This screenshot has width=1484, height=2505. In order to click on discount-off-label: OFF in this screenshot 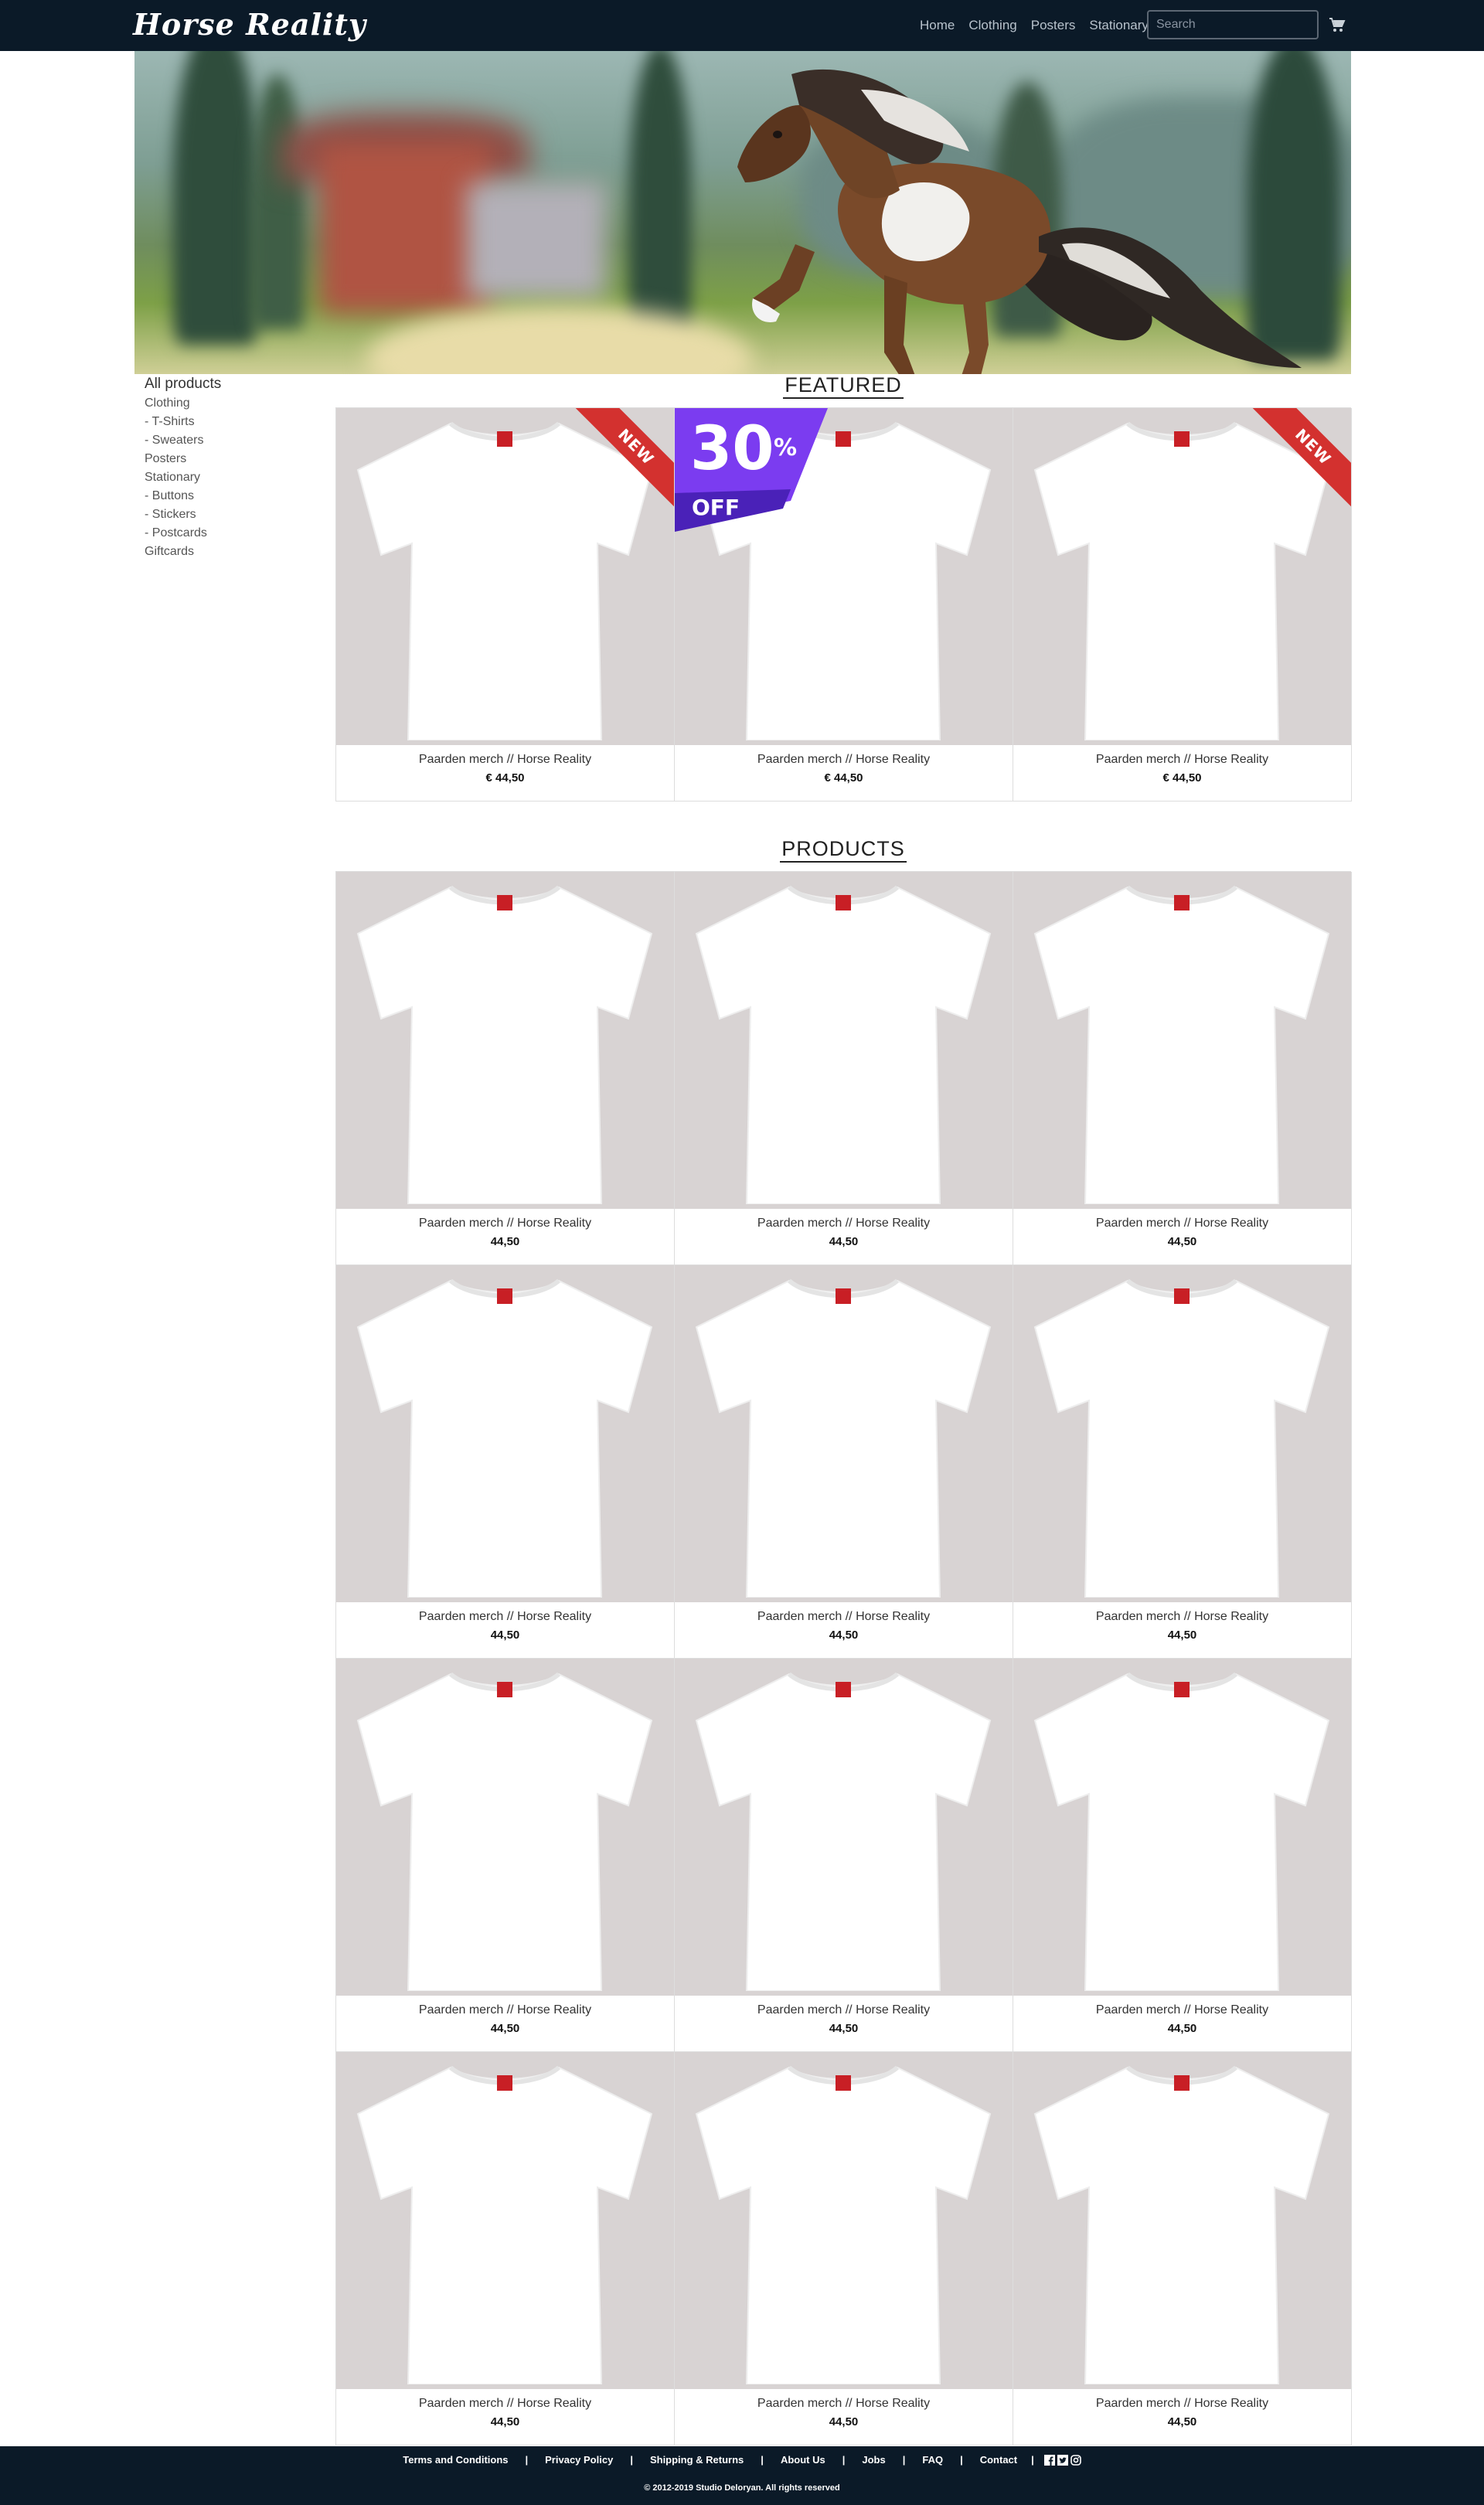, I will do `click(716, 507)`.